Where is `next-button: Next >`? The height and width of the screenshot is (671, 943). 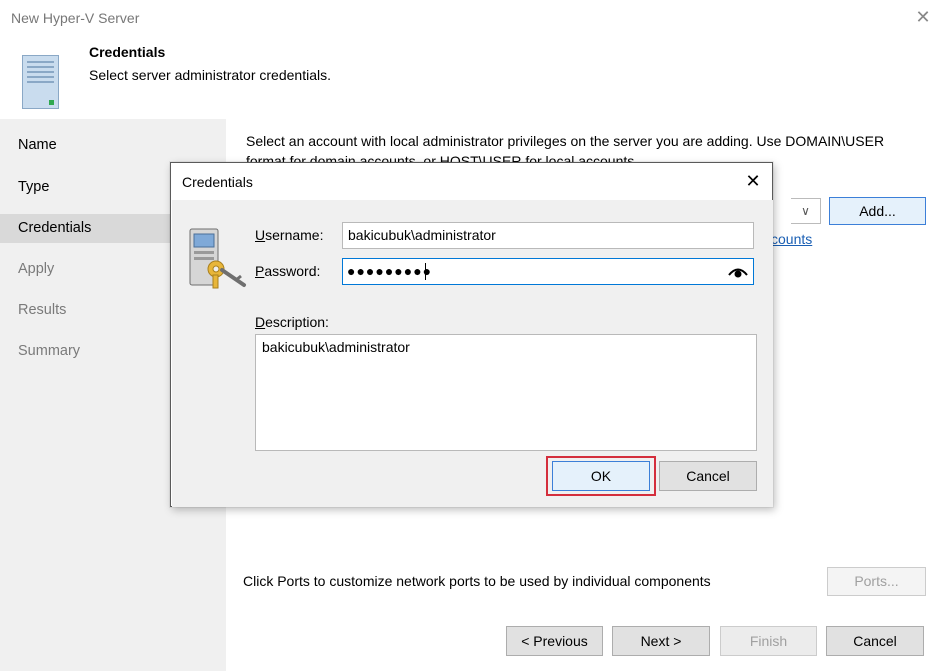
next-button: Next > is located at coordinates (661, 641).